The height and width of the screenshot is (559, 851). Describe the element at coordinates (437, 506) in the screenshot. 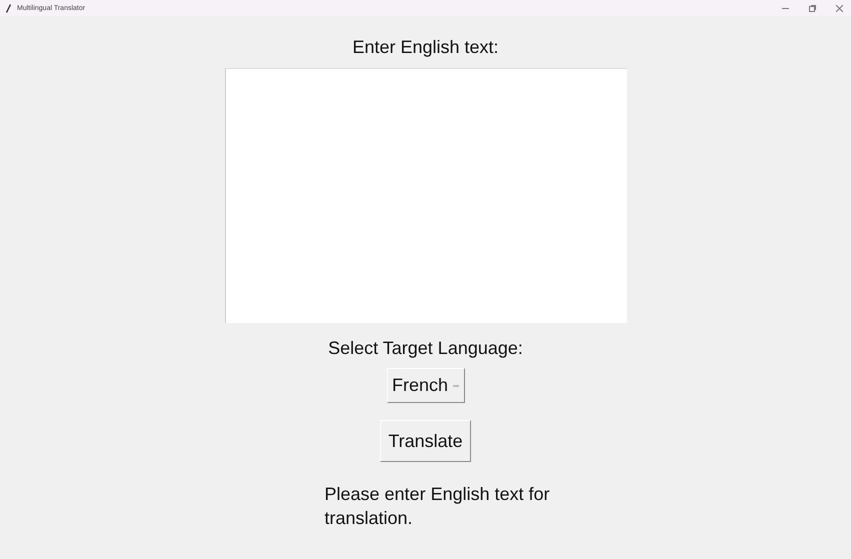

I see `status-message: Please enter English text for translation.` at that location.